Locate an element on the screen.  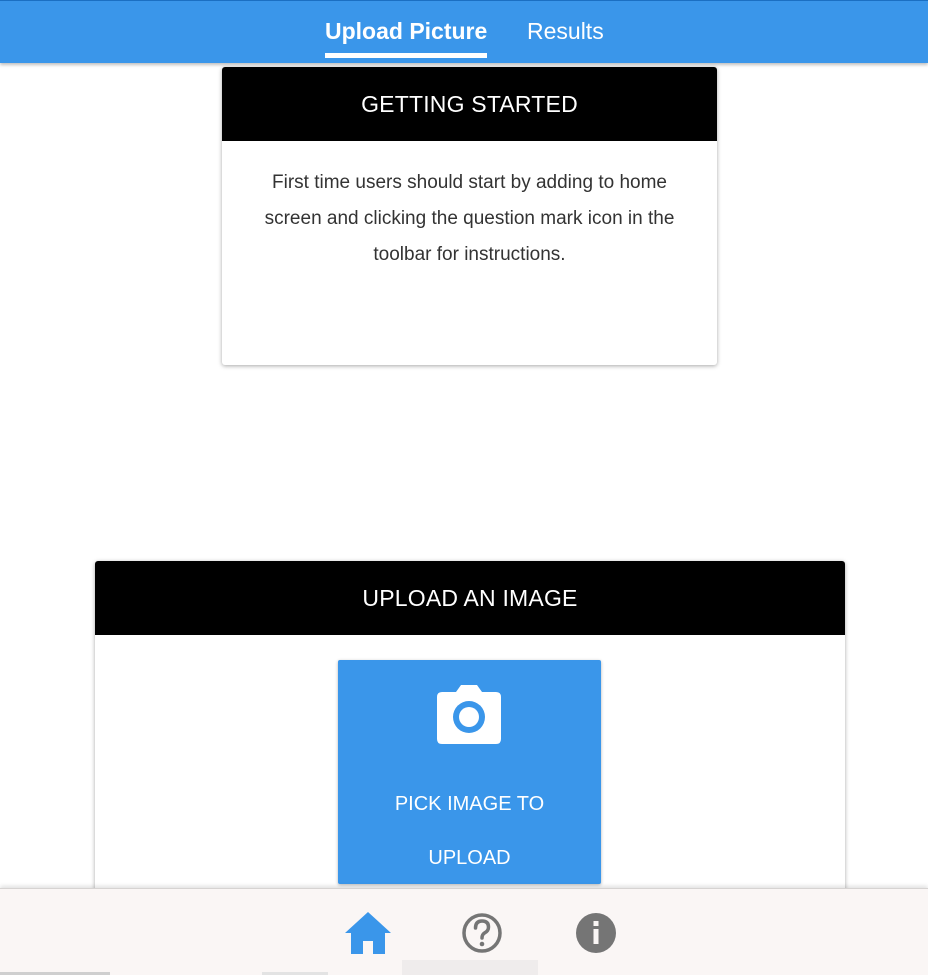
info-button is located at coordinates (596, 933).